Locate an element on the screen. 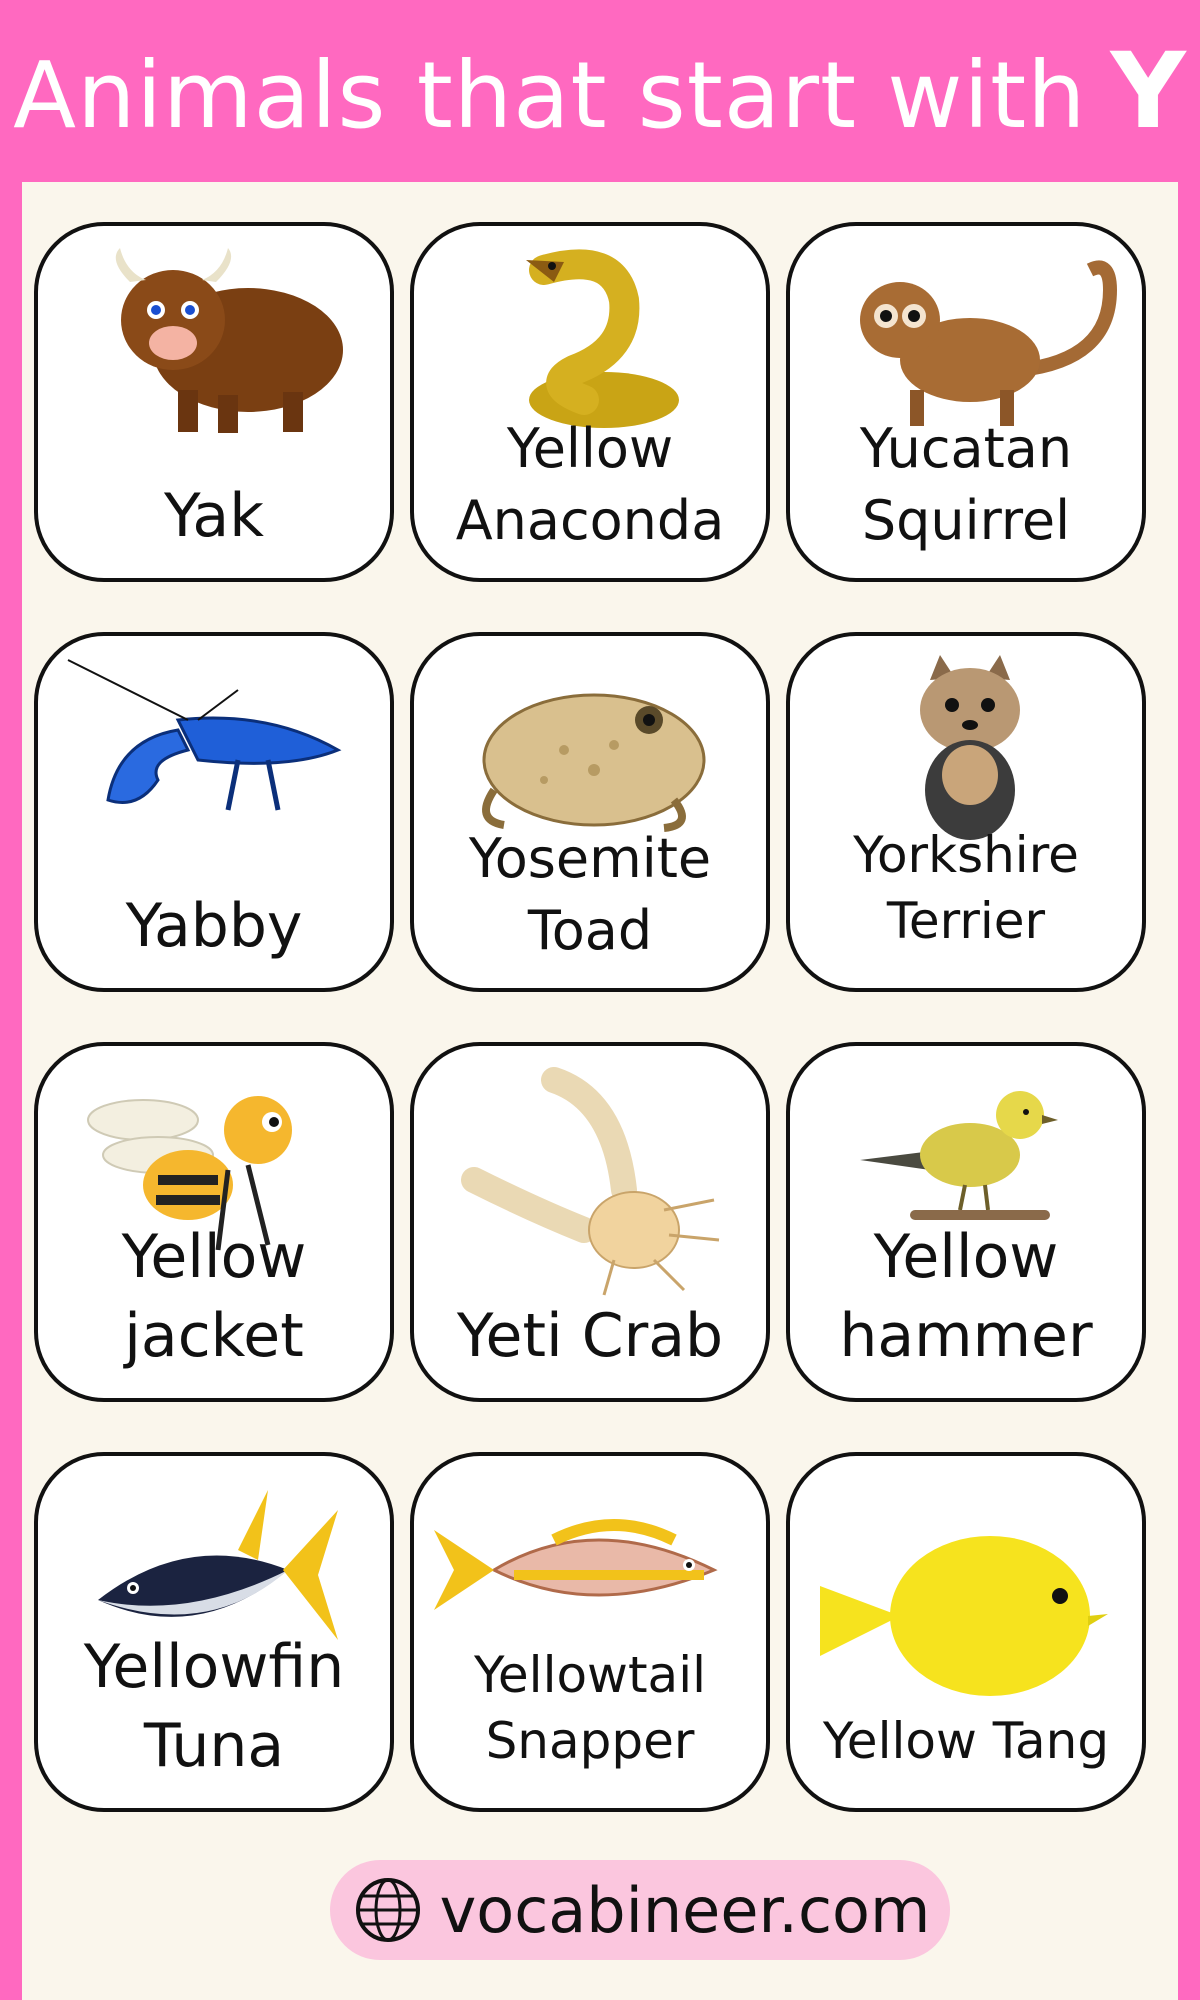 Image resolution: width=1200 pixels, height=2000 pixels. animal-name-line: Yosemite is located at coordinates (590, 859).